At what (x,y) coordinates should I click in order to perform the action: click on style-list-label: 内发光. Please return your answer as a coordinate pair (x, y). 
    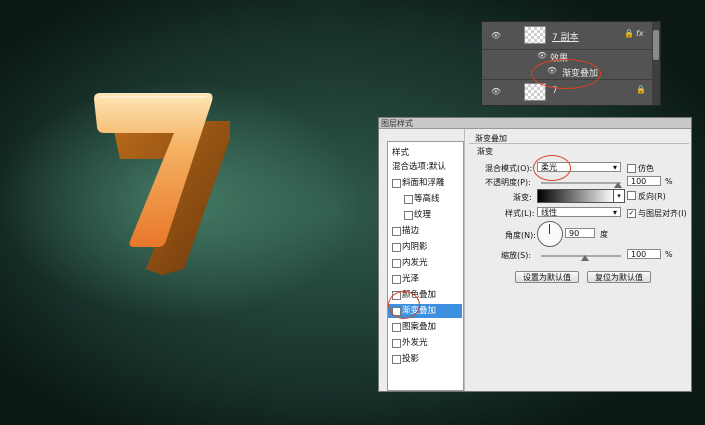
    Looking at the image, I should click on (415, 263).